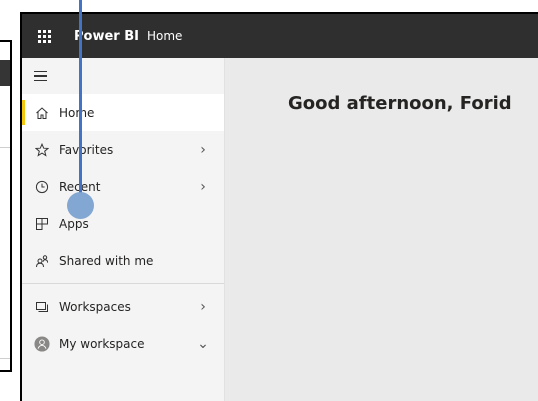 Image resolution: width=538 pixels, height=401 pixels. Describe the element at coordinates (203, 344) in the screenshot. I see `chevron-down-icon: ⌄` at that location.